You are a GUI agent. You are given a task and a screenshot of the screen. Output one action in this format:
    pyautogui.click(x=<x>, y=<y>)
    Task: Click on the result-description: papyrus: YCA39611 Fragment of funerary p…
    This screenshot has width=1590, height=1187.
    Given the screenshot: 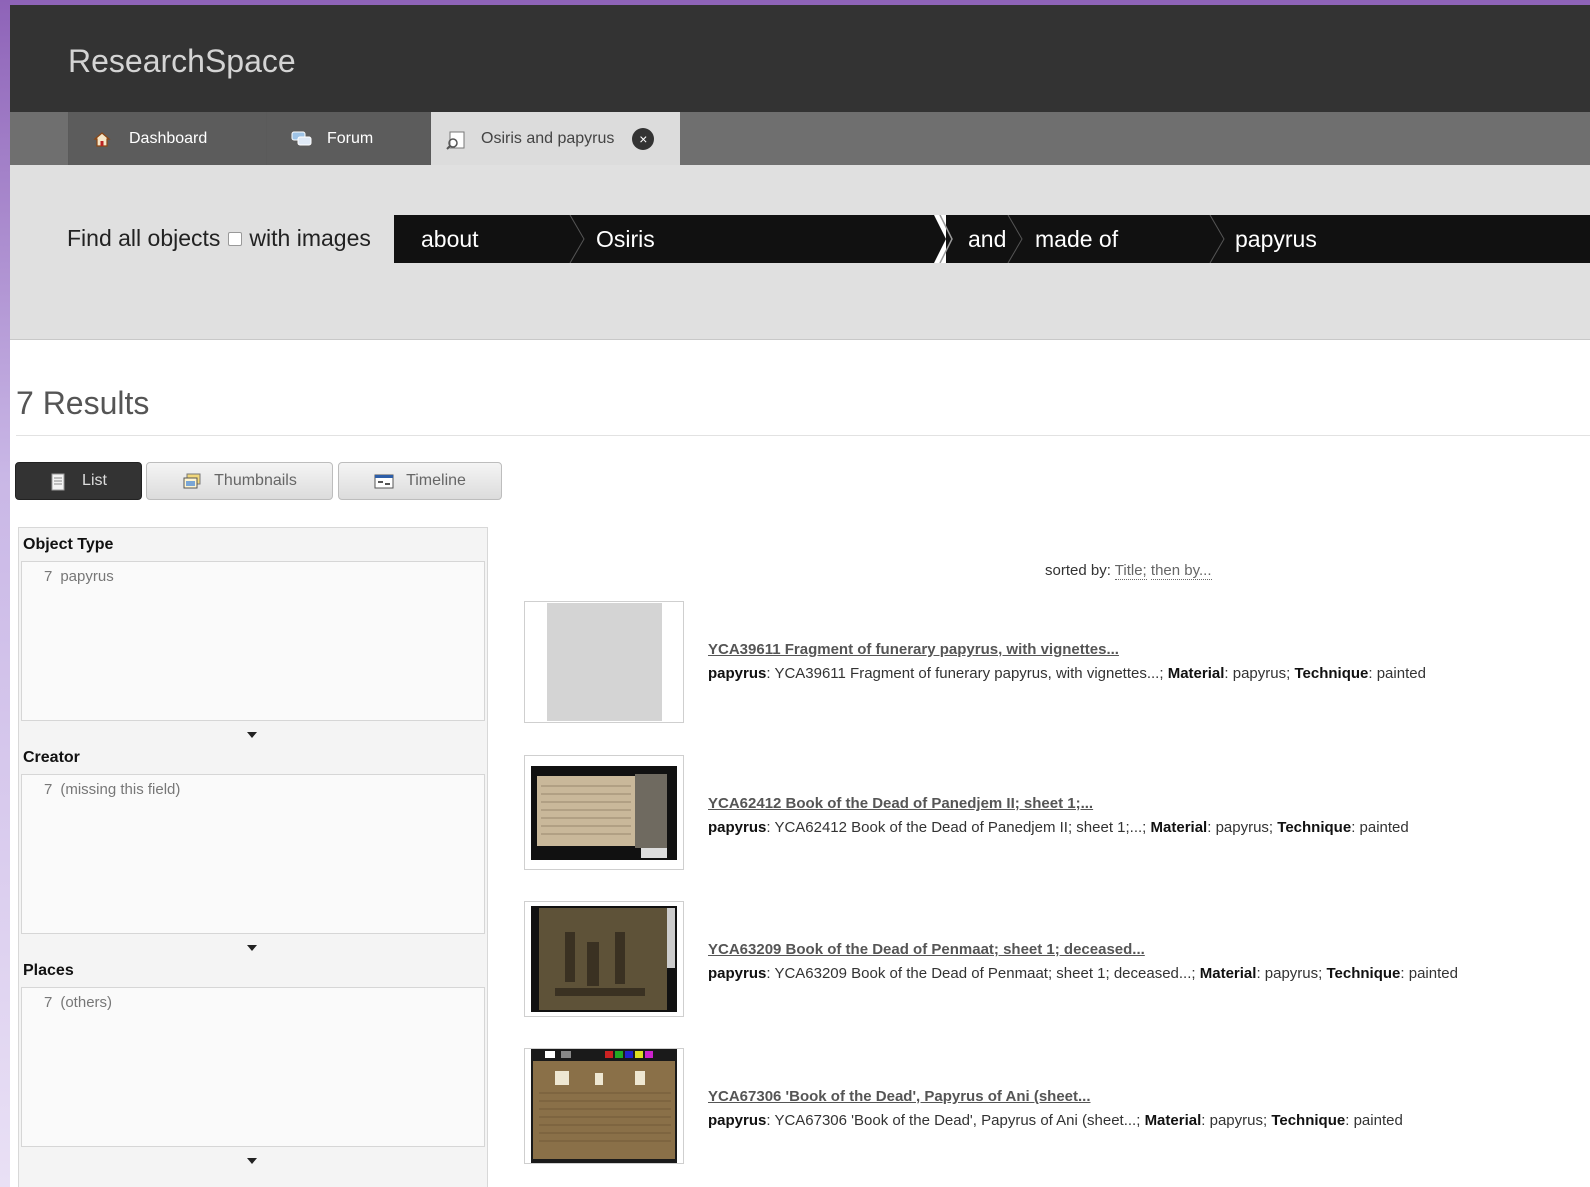 What is the action you would take?
    pyautogui.click(x=1067, y=673)
    